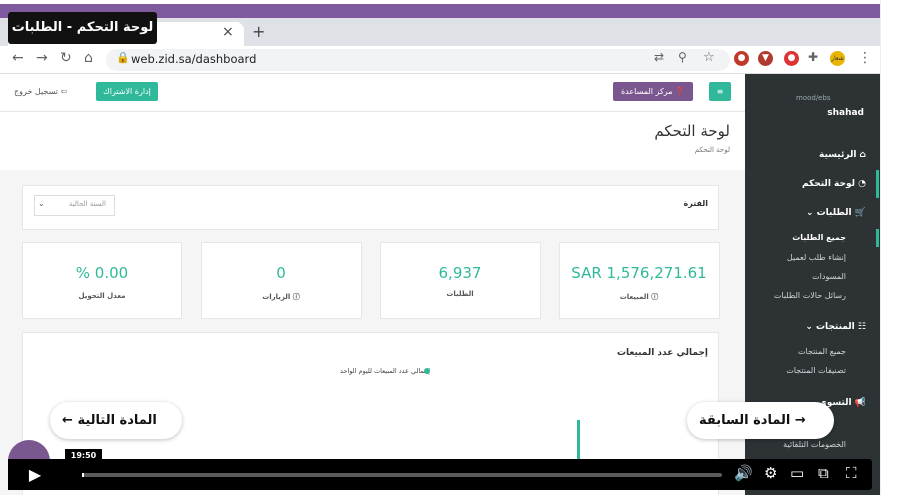 The image size is (899, 495). What do you see at coordinates (372, 141) in the screenshot?
I see `page-header` at bounding box center [372, 141].